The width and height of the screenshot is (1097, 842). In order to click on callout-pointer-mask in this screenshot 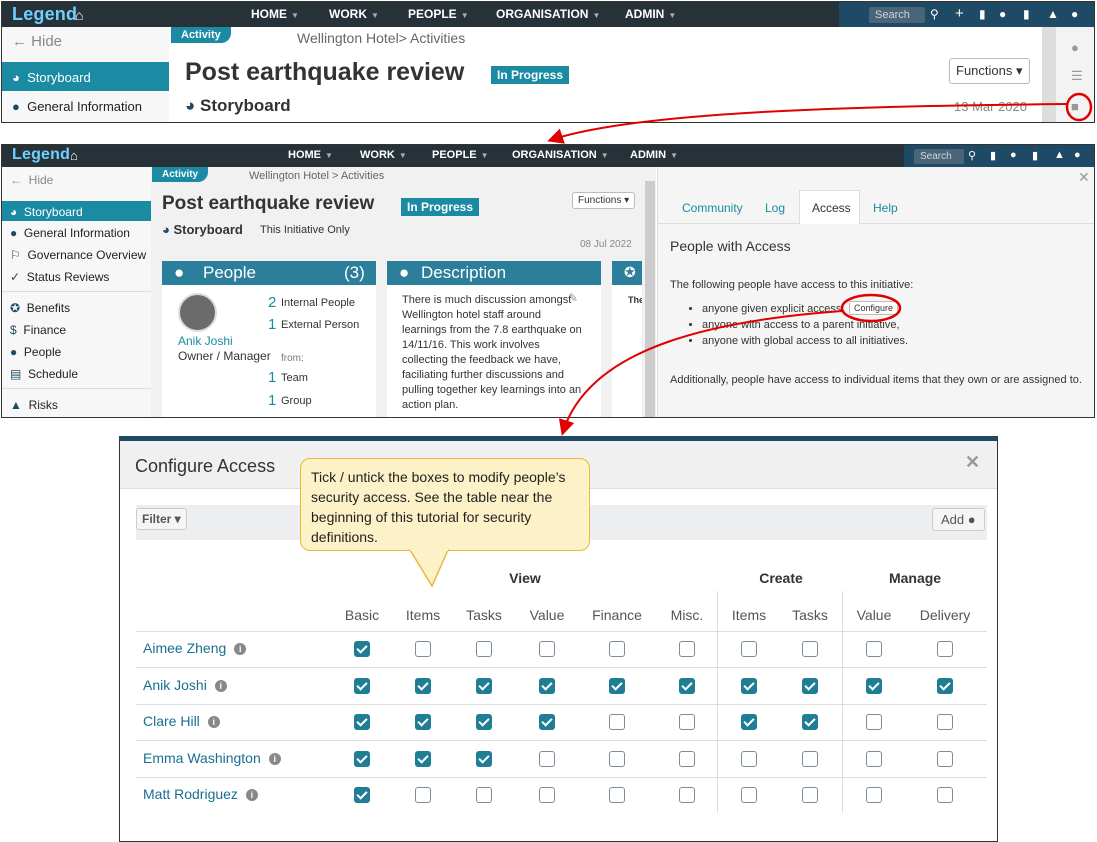, I will do `click(429, 549)`.